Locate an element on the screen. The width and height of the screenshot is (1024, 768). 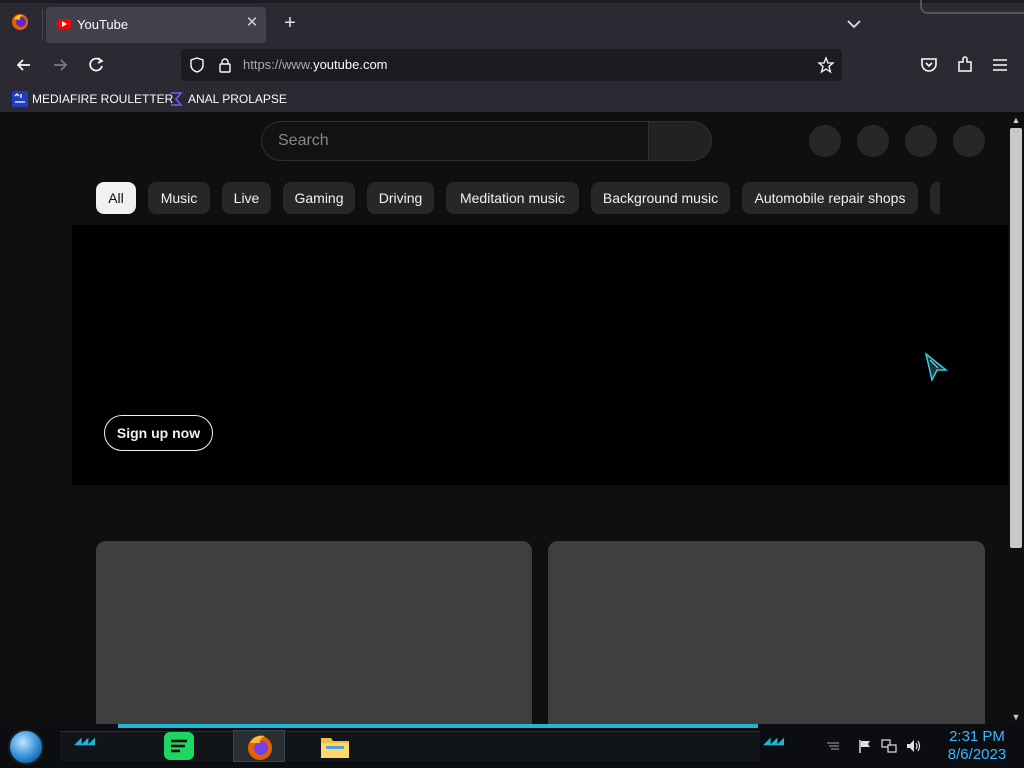
scroll-down-icon: ▼ is located at coordinates (1016, 717).